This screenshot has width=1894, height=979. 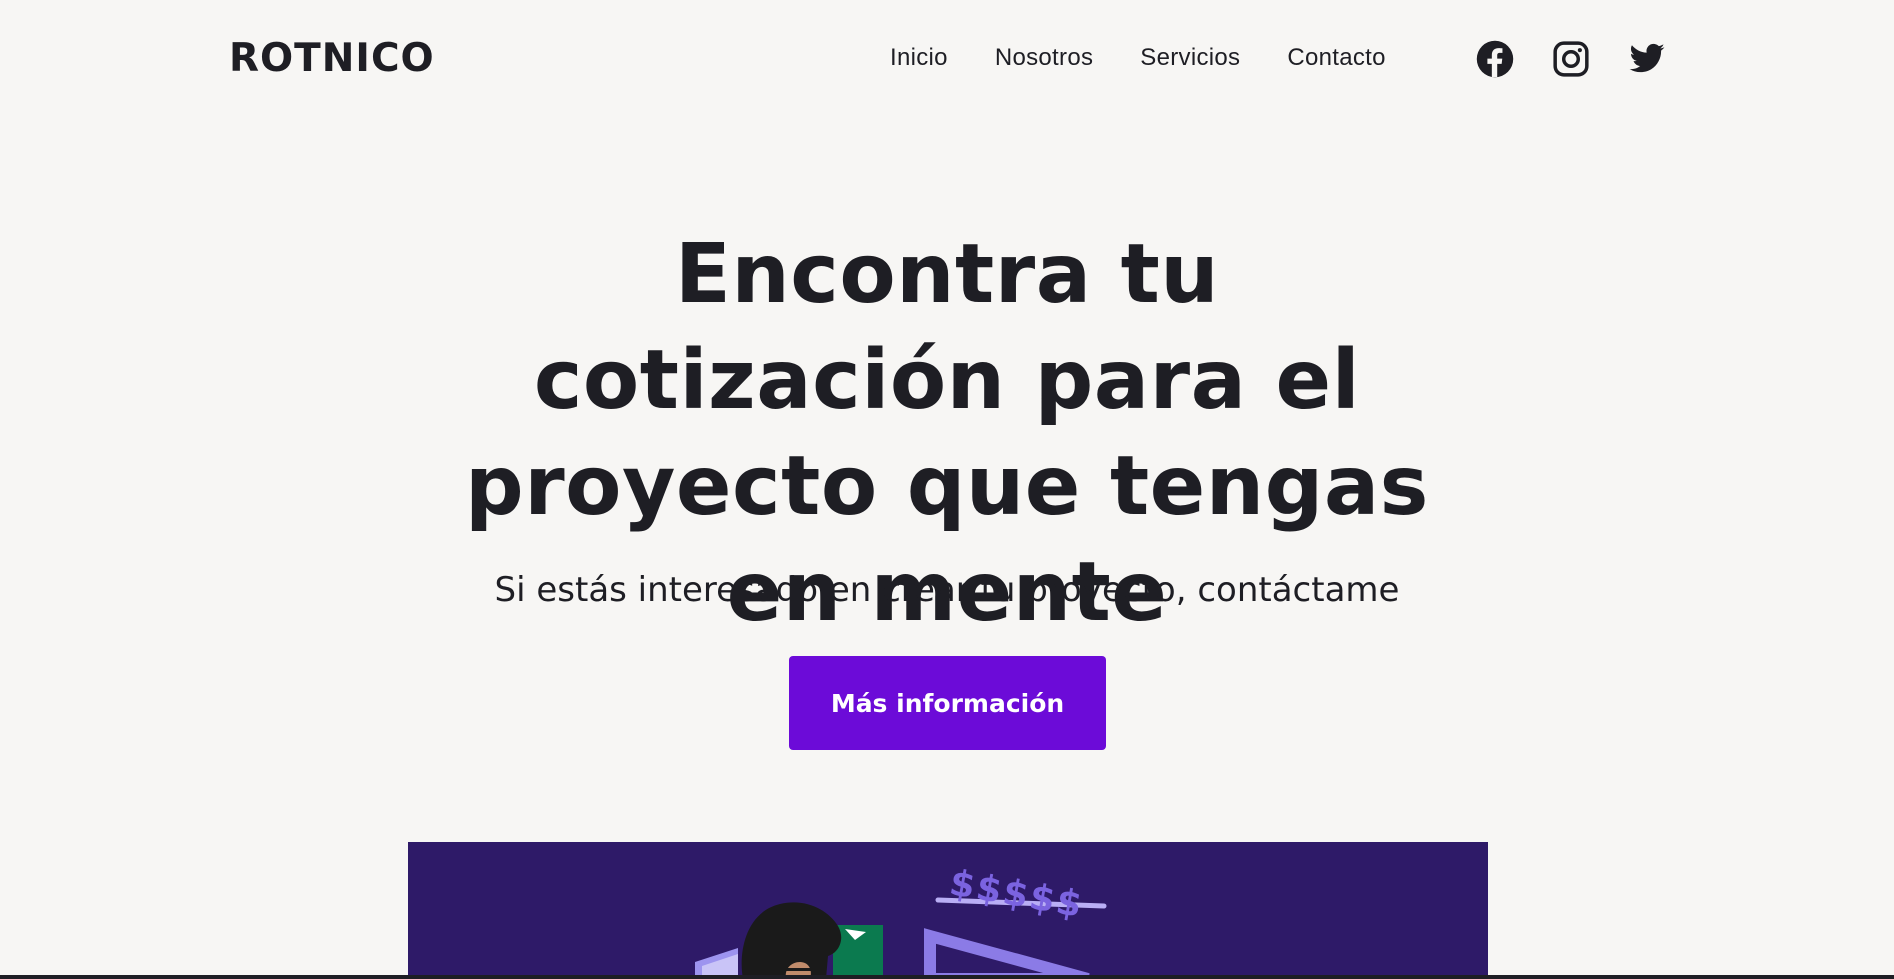 I want to click on page-bottom-edge, so click(x=947, y=977).